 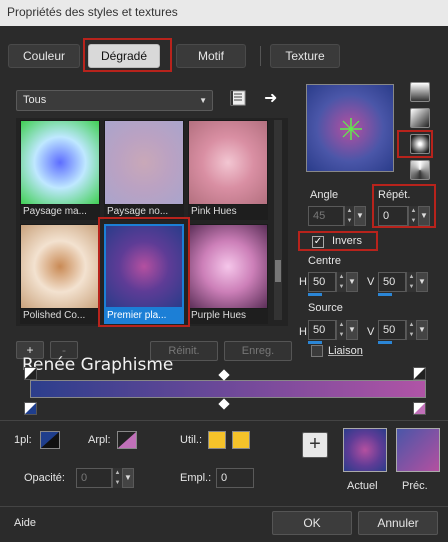 I want to click on help-label: Aide, so click(x=25, y=523).